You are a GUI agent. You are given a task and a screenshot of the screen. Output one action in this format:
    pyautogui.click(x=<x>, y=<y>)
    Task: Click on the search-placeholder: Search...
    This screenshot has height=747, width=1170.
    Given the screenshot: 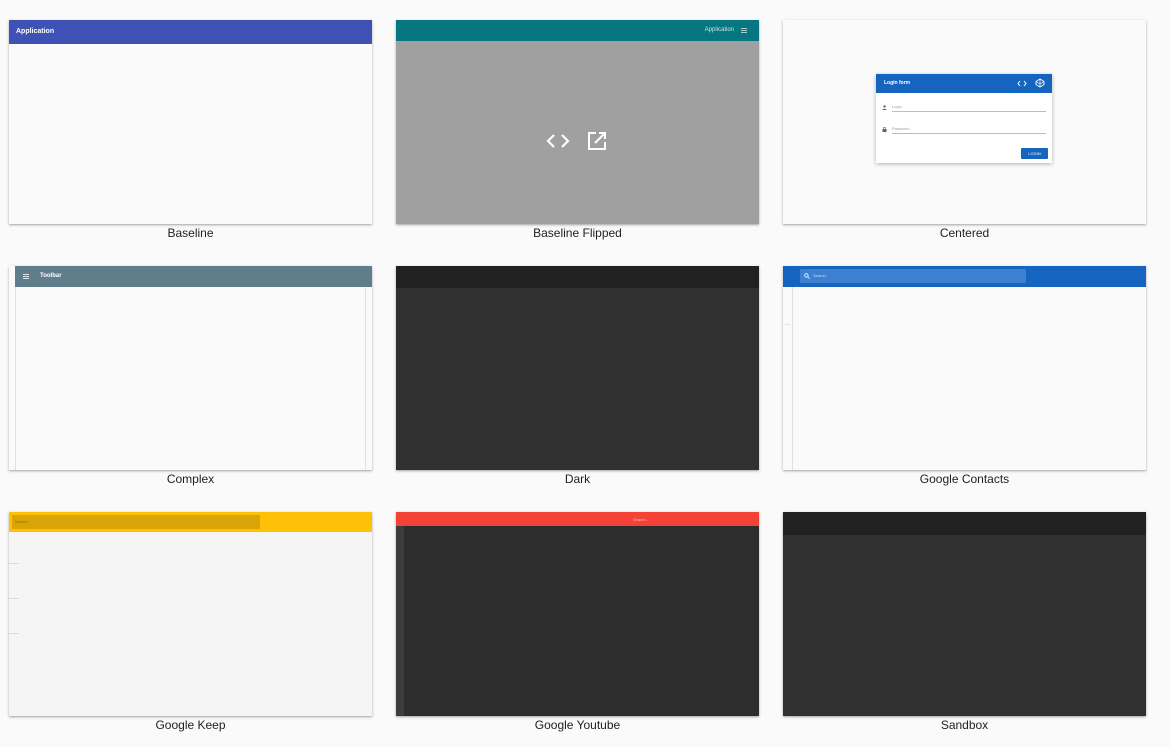 What is the action you would take?
    pyautogui.click(x=641, y=519)
    